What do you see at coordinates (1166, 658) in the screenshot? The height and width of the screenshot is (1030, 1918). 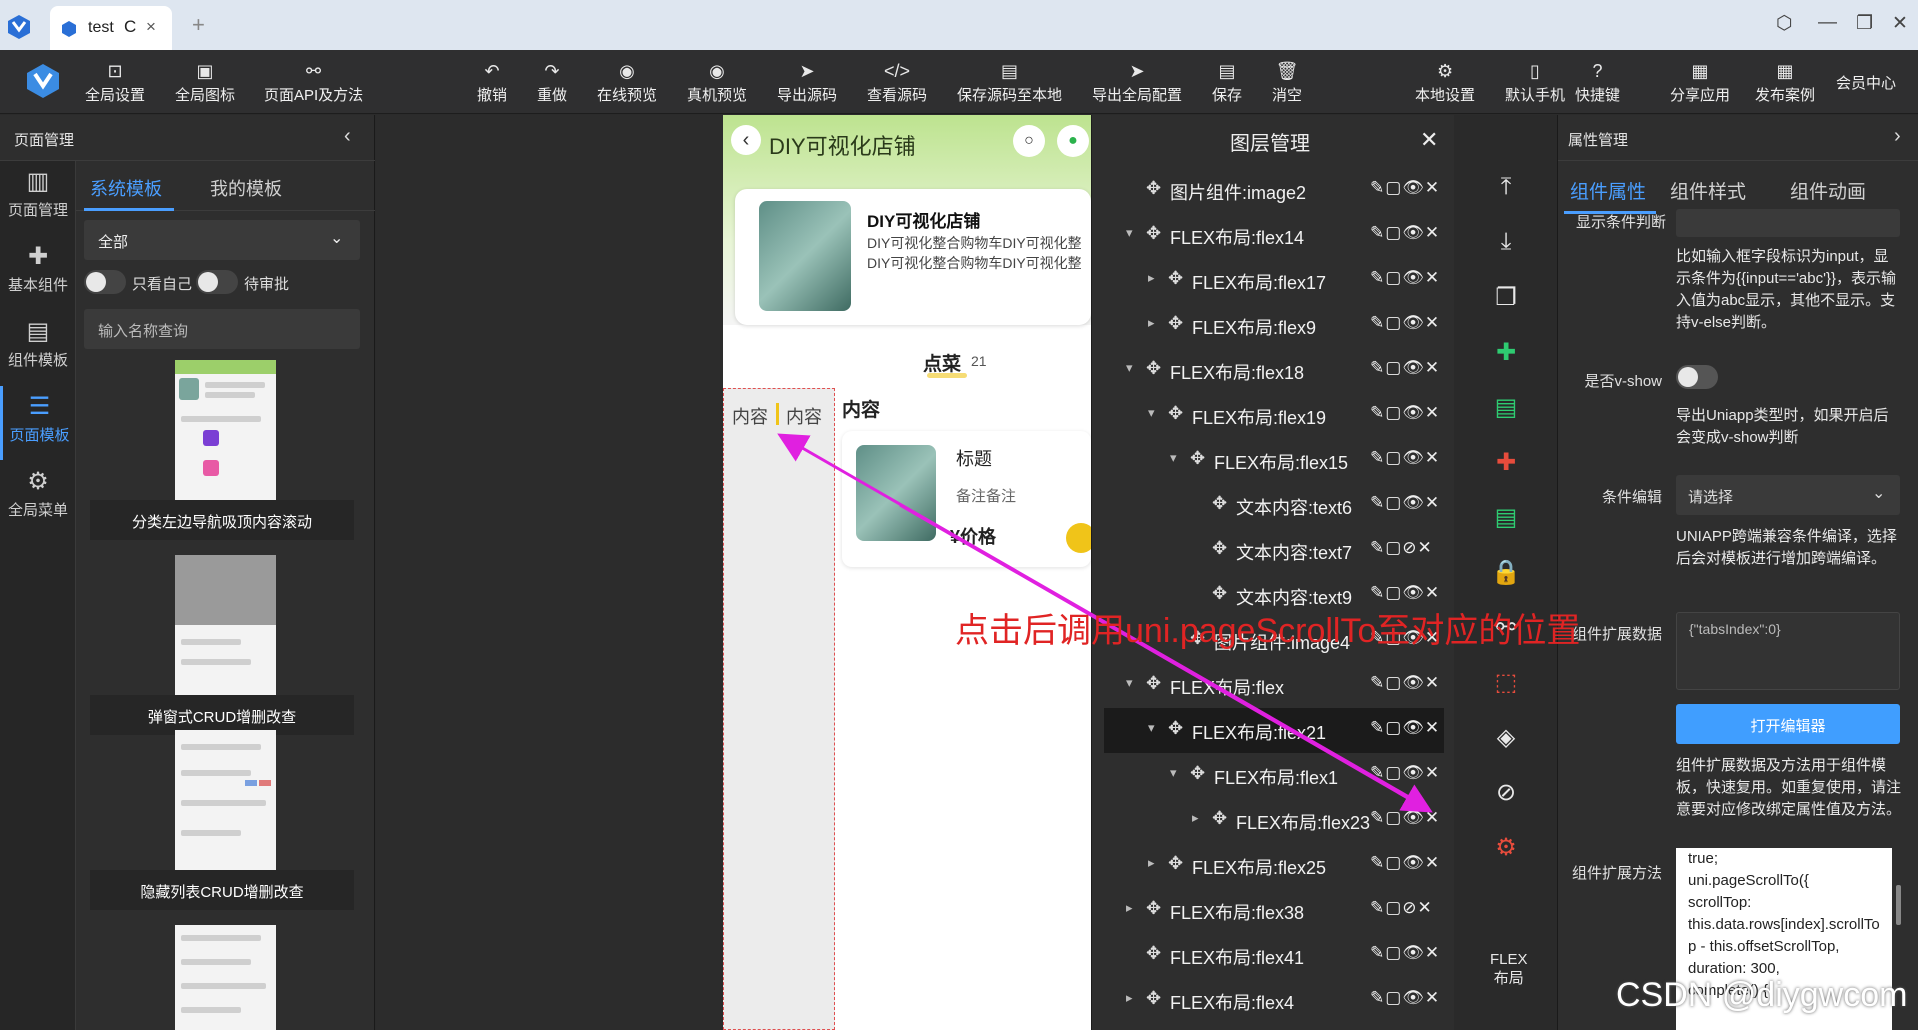 I see `annotation-arrow` at bounding box center [1166, 658].